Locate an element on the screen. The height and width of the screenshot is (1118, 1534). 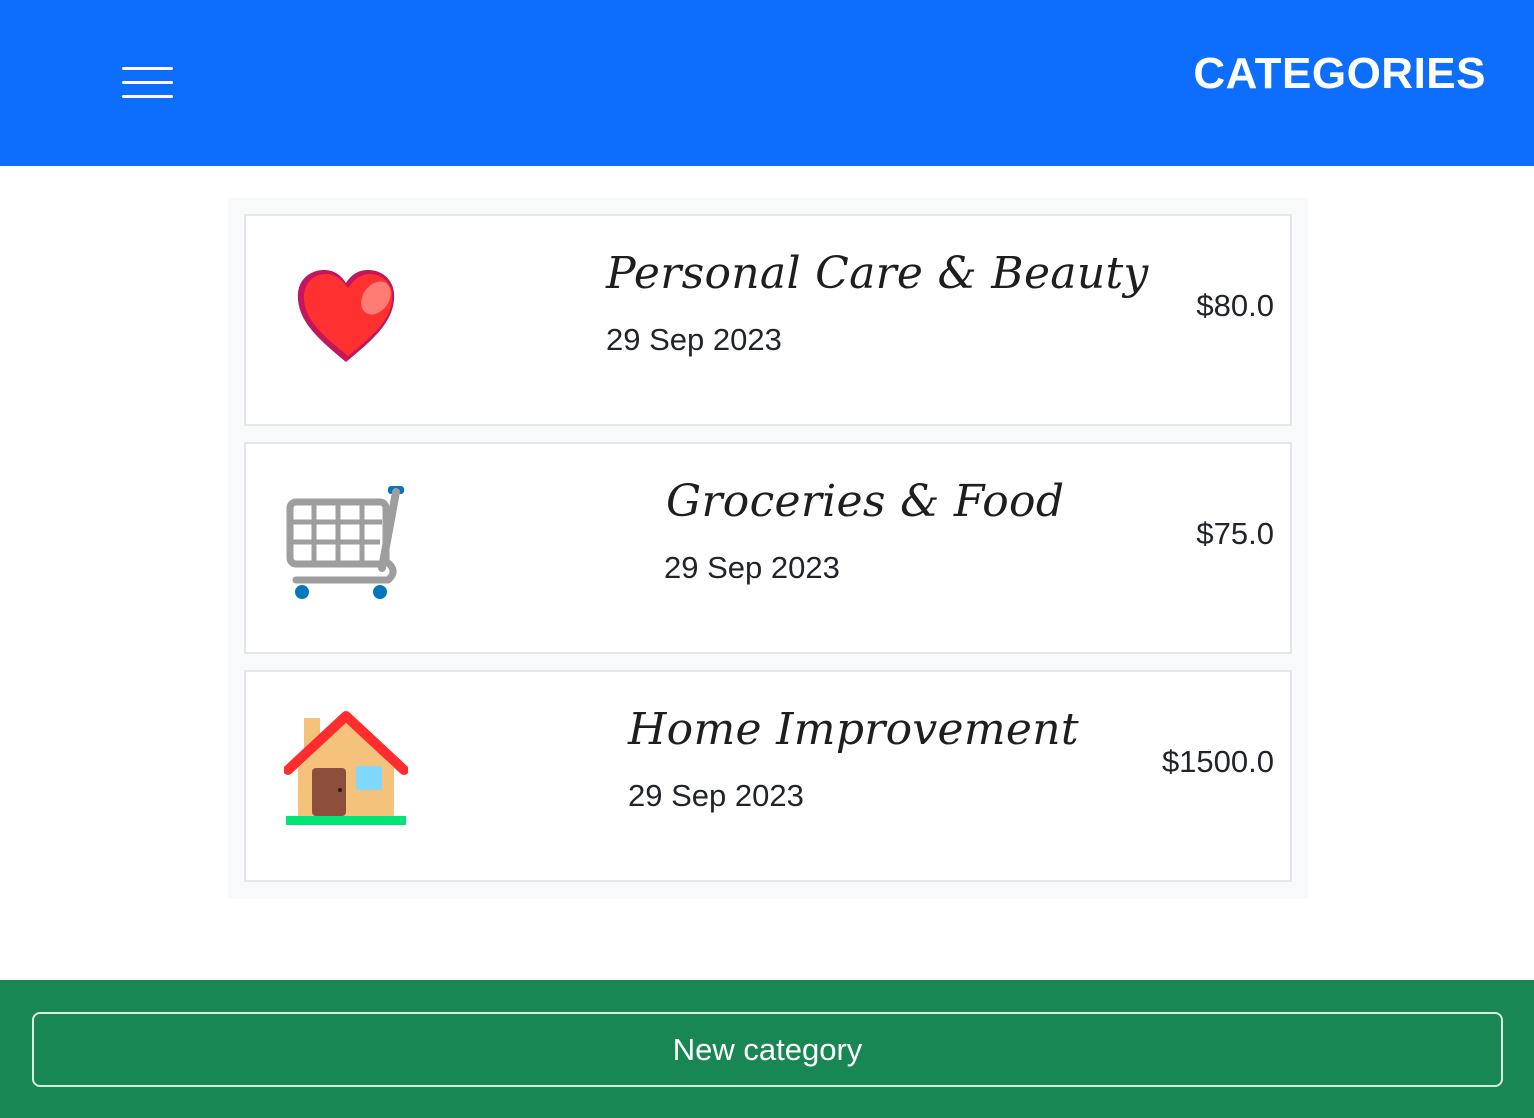
category-card: Groceries & Food 29 Sep 2023 $75.0 is located at coordinates (768, 548).